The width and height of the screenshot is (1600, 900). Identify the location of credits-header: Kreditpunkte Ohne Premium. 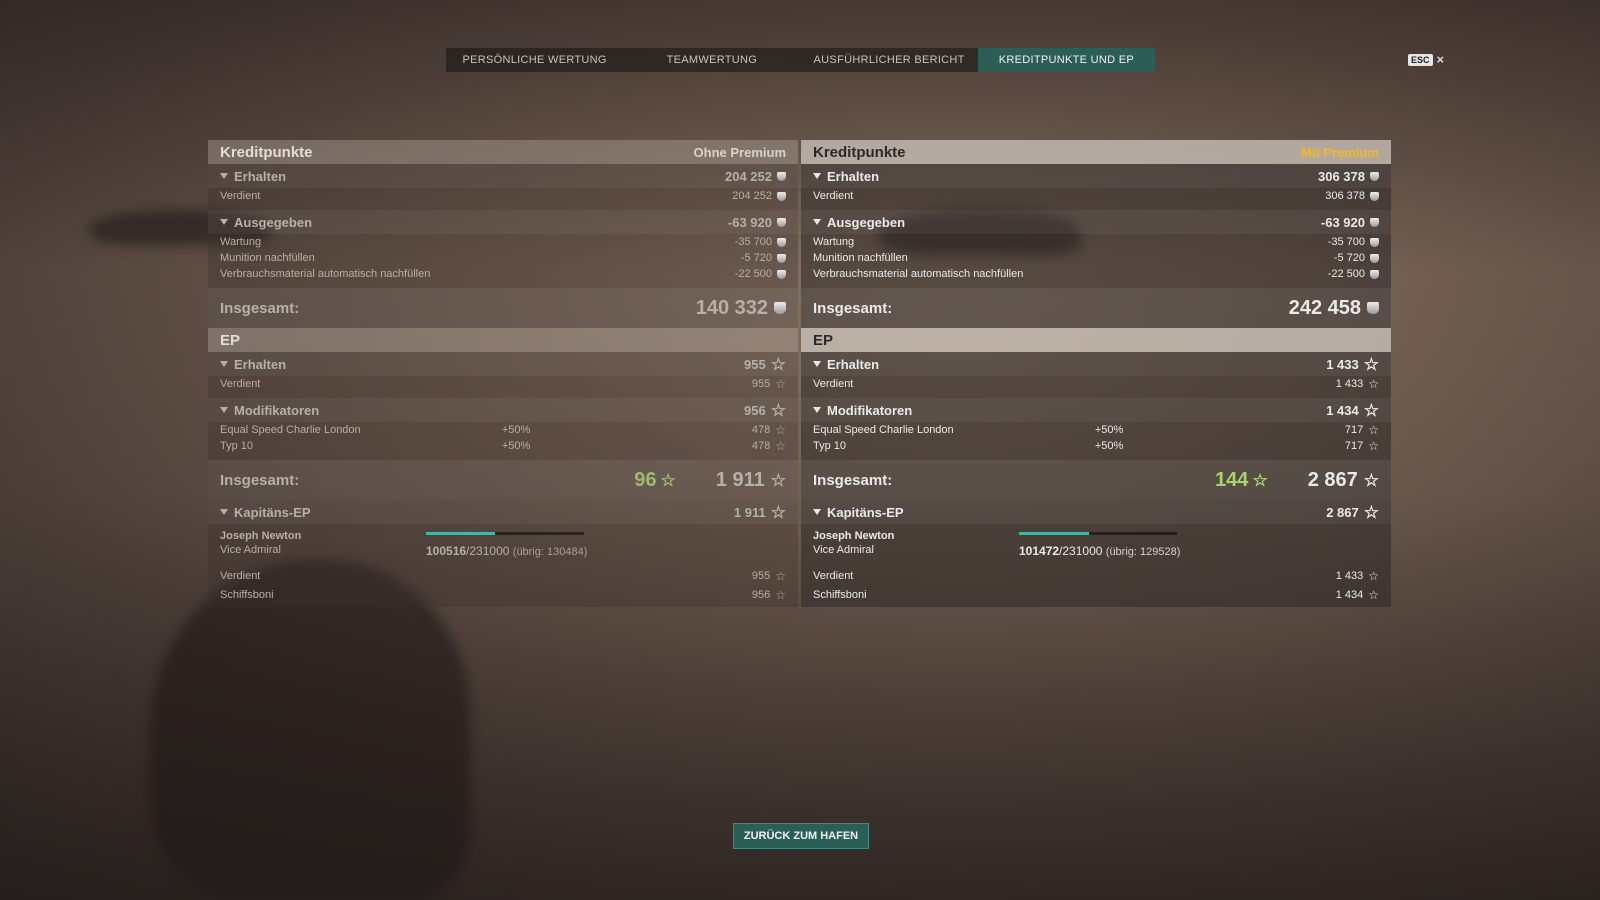
(503, 152).